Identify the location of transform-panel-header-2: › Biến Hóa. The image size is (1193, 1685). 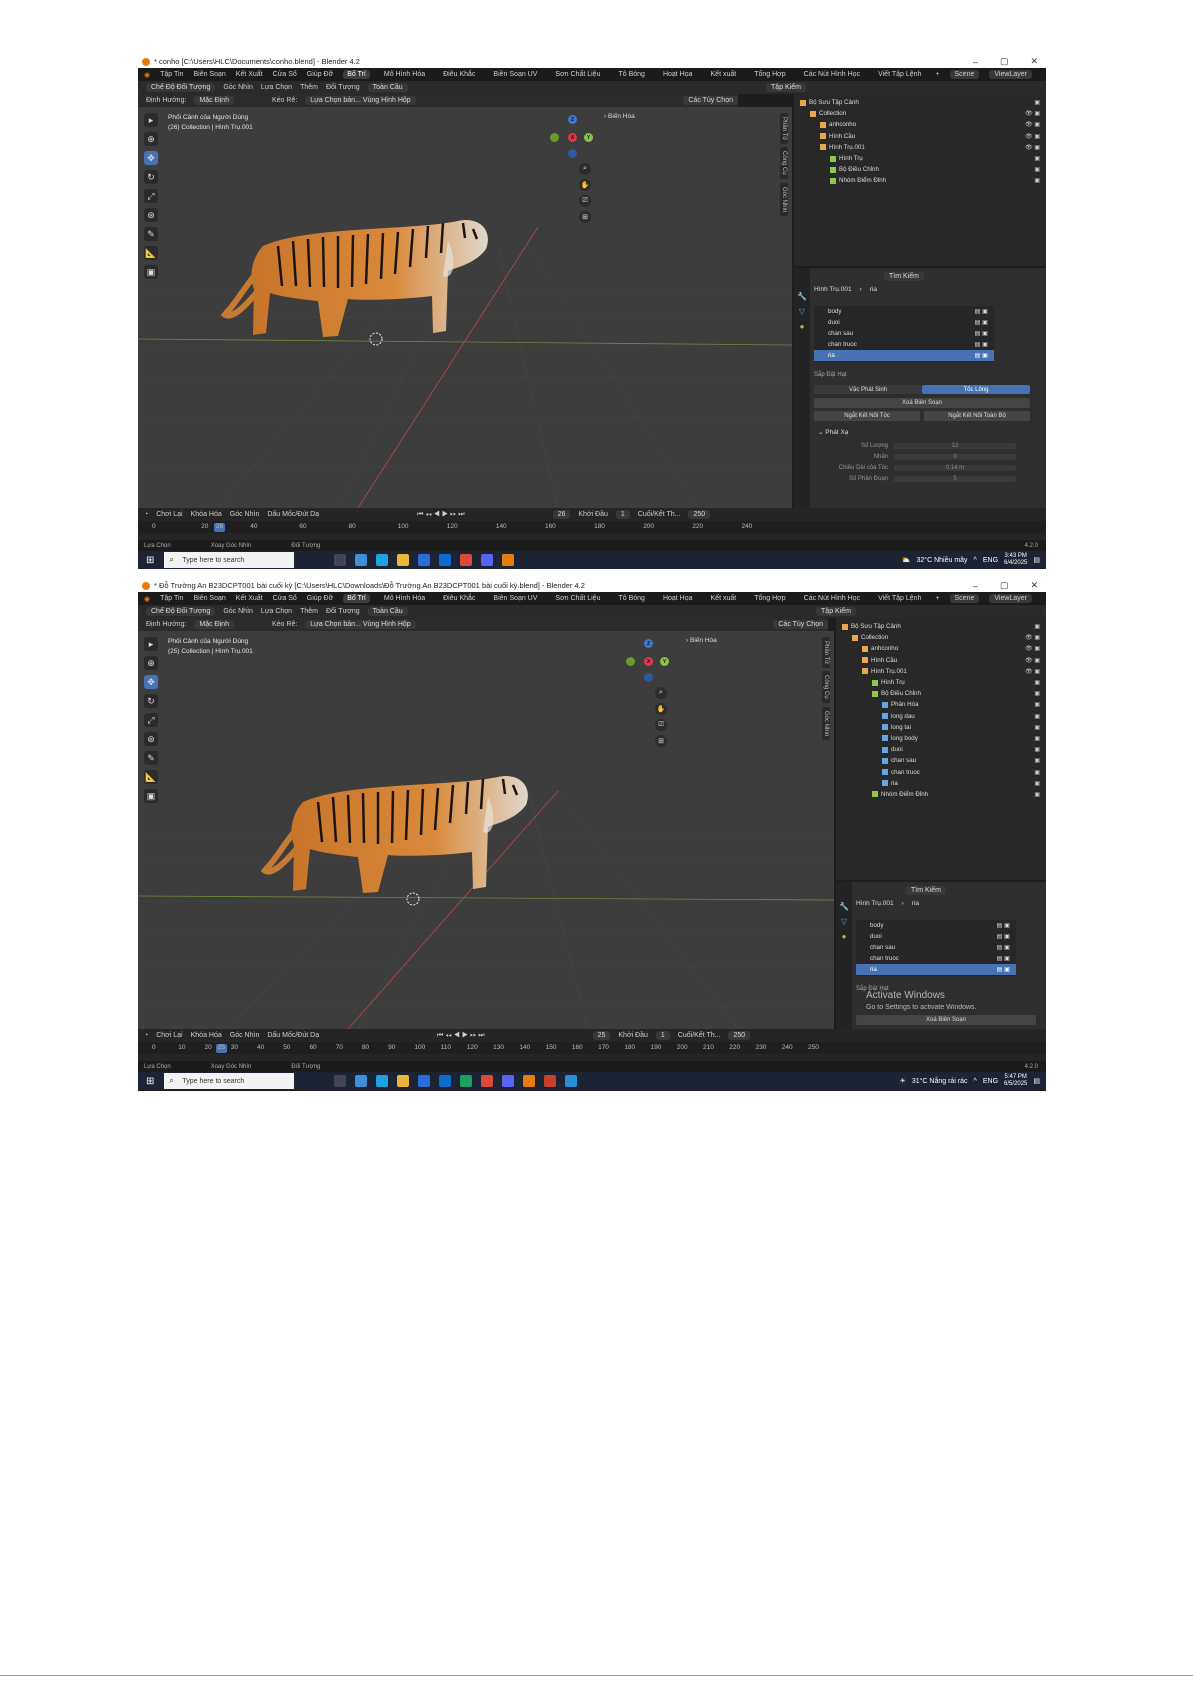
(701, 640).